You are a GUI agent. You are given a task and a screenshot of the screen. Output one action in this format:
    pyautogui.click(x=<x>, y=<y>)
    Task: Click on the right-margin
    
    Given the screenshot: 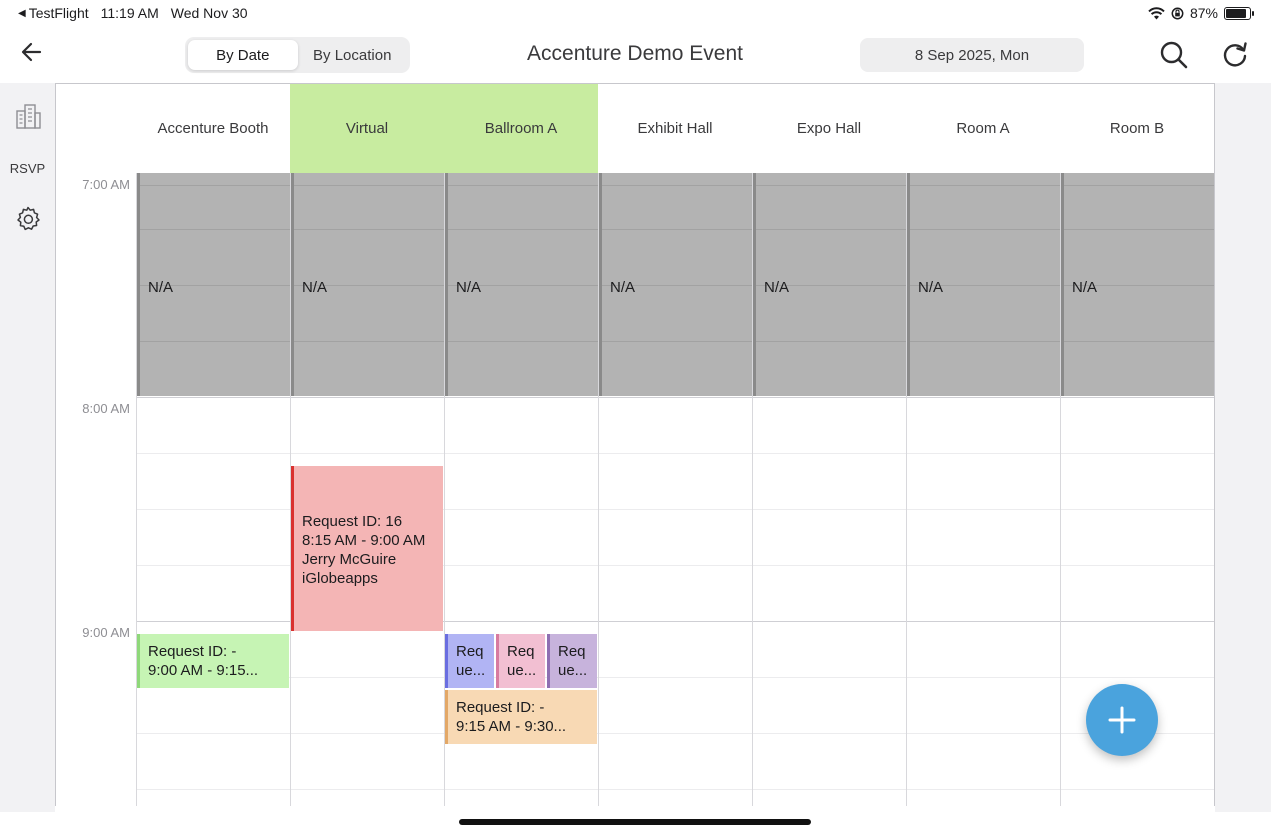 What is the action you would take?
    pyautogui.click(x=1243, y=447)
    